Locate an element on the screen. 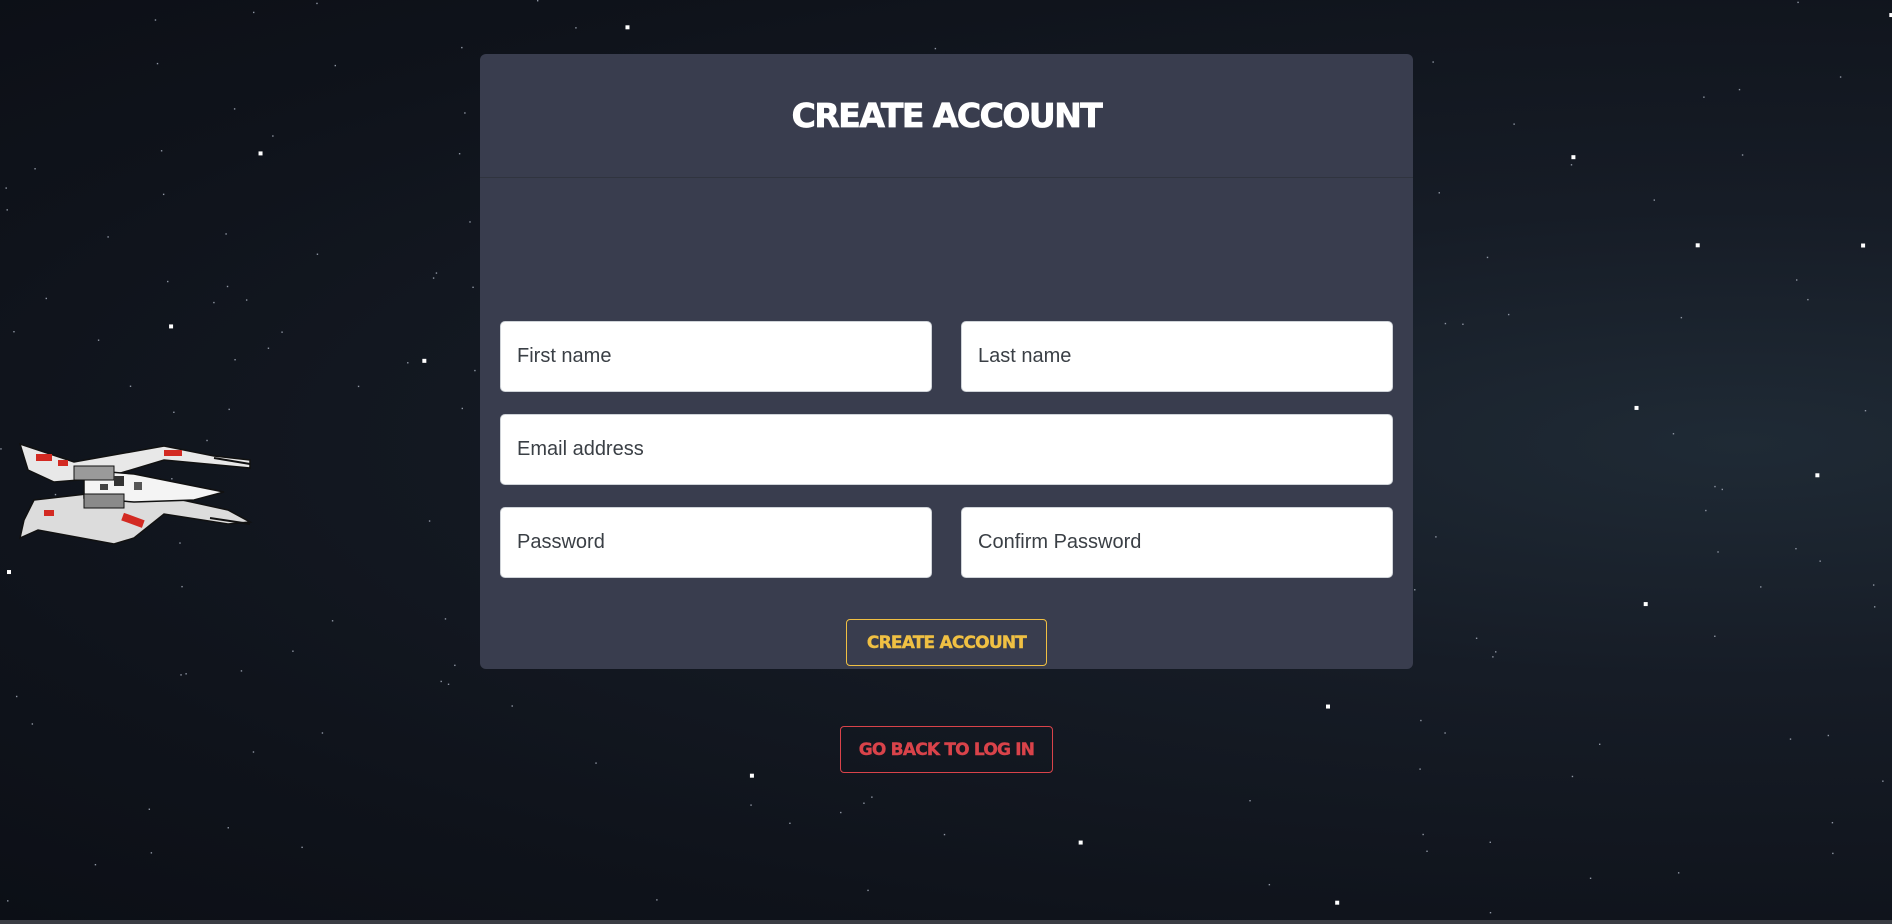  card-header: CREATE ACCOUNT is located at coordinates (946, 116).